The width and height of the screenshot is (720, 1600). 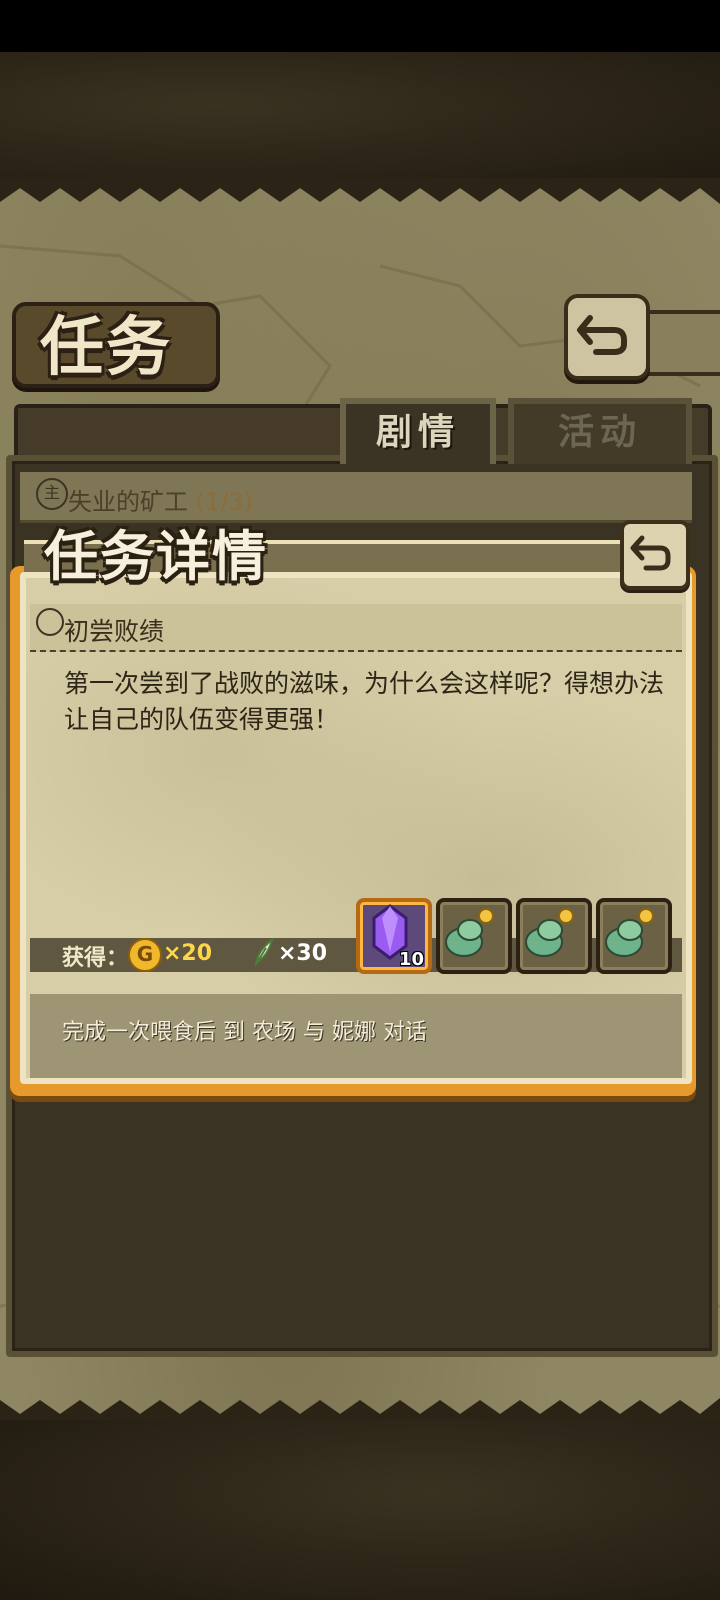 I want to click on status-bar, so click(x=360, y=26).